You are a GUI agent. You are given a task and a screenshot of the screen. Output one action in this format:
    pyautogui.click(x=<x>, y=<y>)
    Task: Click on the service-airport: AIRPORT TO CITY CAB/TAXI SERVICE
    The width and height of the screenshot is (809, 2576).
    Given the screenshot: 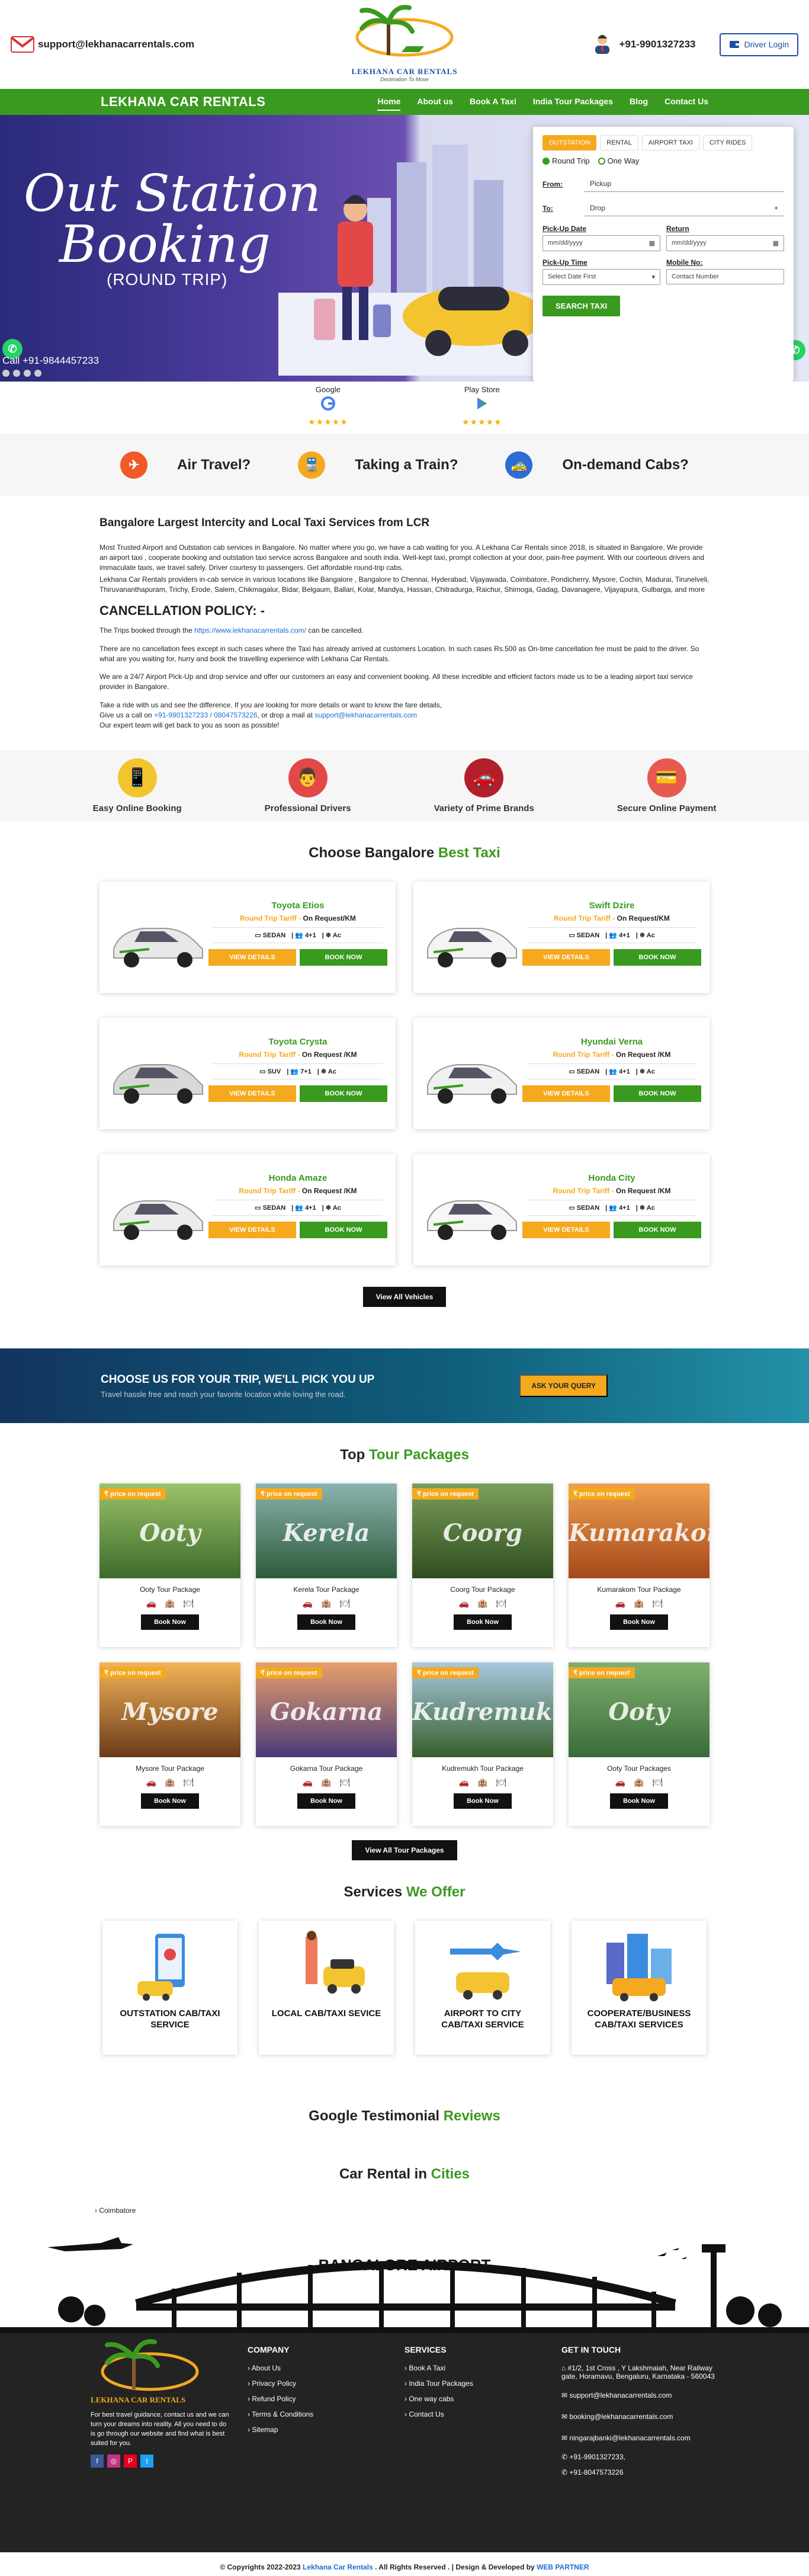 What is the action you would take?
    pyautogui.click(x=482, y=1988)
    